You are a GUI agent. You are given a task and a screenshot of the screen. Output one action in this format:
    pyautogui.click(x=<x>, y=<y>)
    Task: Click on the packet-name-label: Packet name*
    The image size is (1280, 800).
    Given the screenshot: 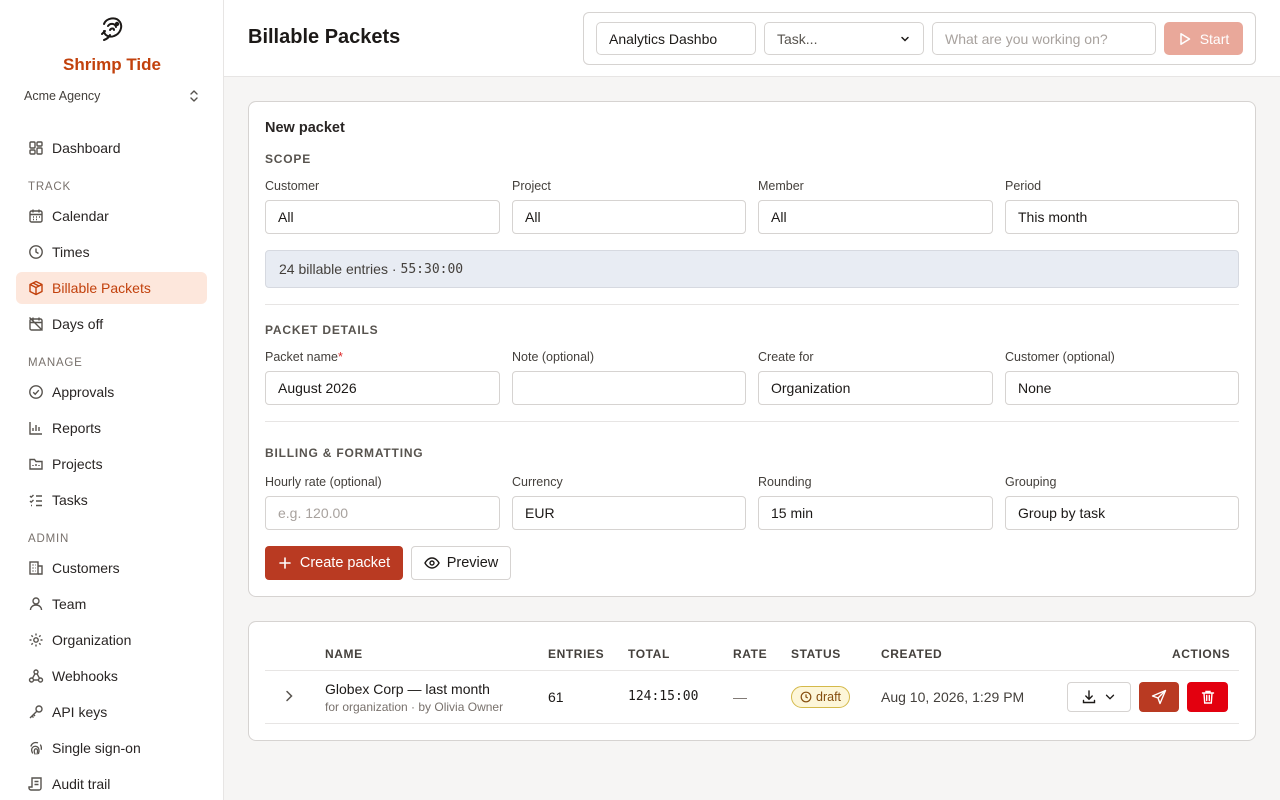 What is the action you would take?
    pyautogui.click(x=304, y=357)
    